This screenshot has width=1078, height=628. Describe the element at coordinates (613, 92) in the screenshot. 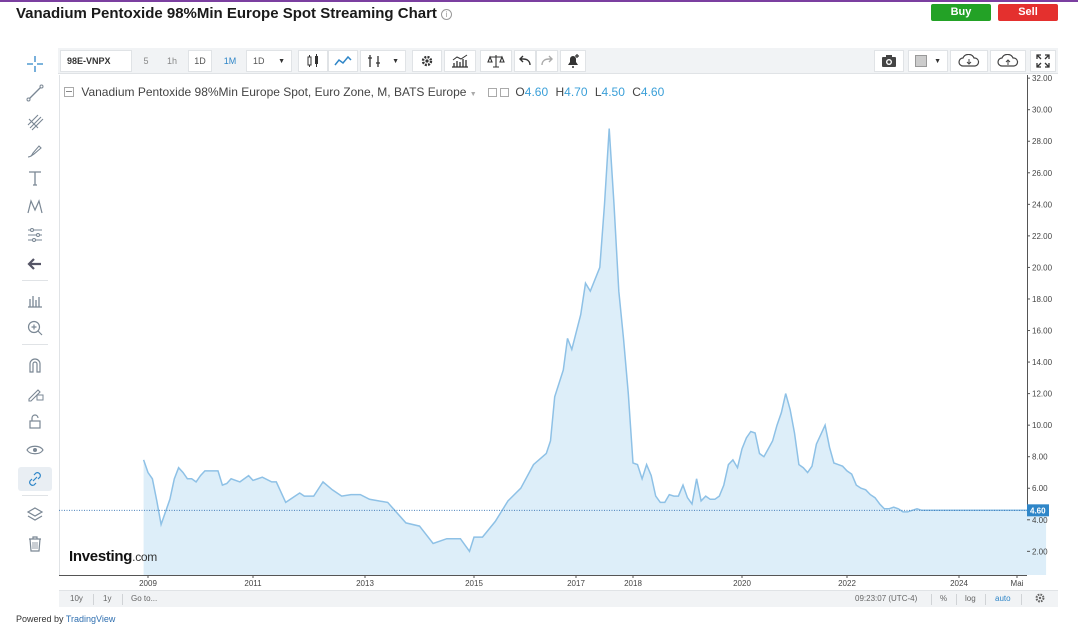

I see `legend-low-value: 4.50` at that location.